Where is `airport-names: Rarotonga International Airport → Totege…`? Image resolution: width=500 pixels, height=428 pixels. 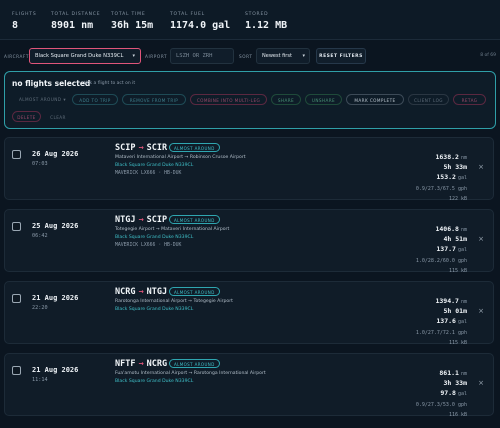
airport-names: Rarotonga International Airport → Totege… is located at coordinates (174, 301).